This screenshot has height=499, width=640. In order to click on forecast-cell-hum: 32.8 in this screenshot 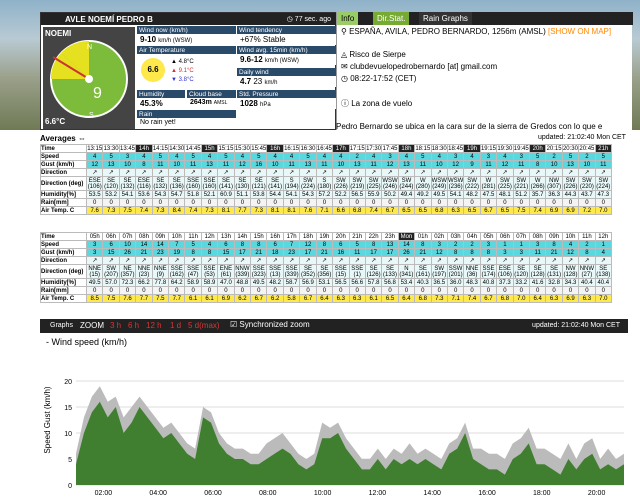, I will do `click(554, 282)`.